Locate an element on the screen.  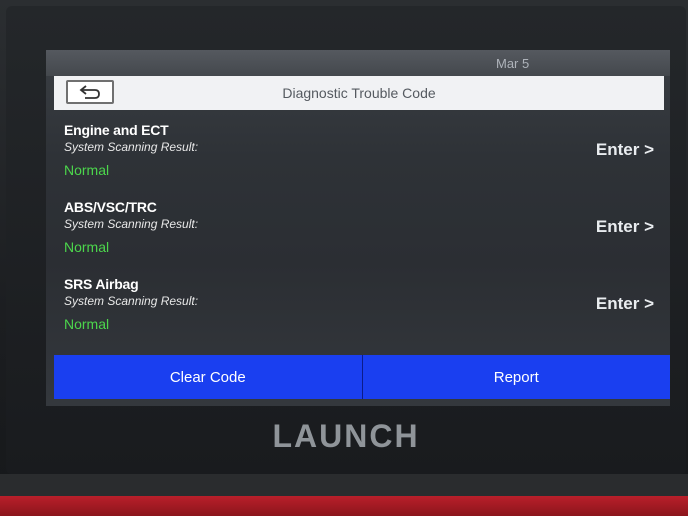
status-date: Mar 5 is located at coordinates (513, 63).